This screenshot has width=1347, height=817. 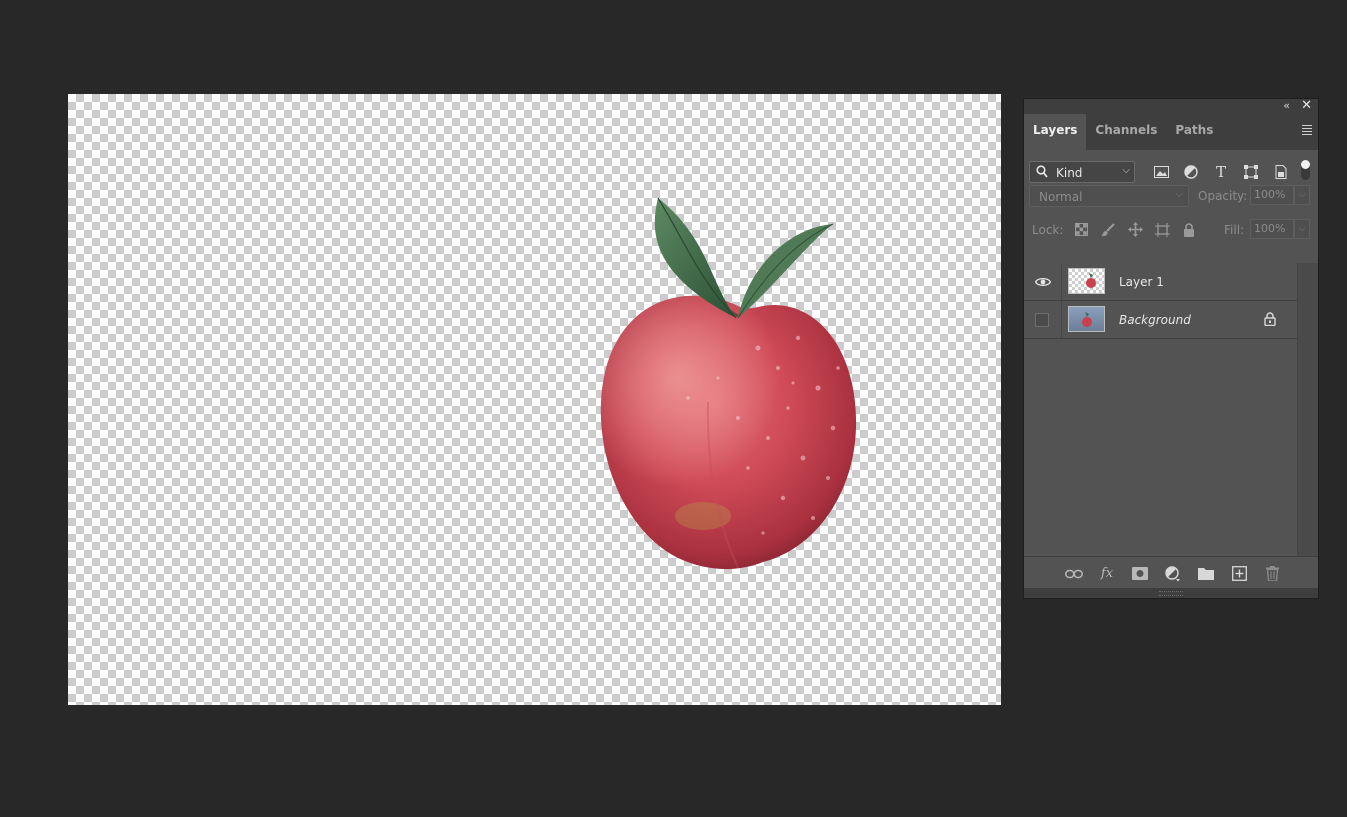 I want to click on opacity-label: Opacity:, so click(x=1223, y=196).